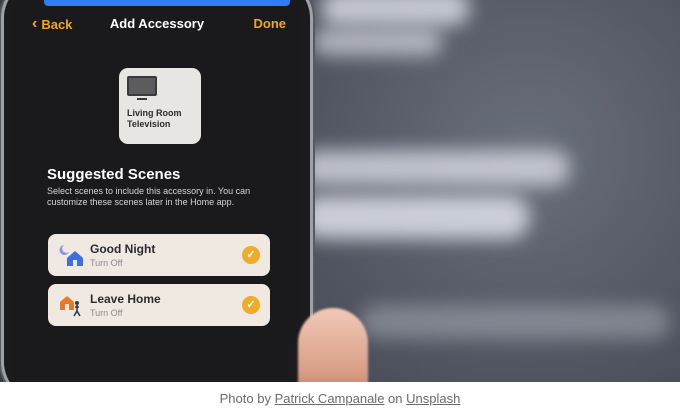 The width and height of the screenshot is (680, 413). What do you see at coordinates (142, 88) in the screenshot?
I see `tv-icon` at bounding box center [142, 88].